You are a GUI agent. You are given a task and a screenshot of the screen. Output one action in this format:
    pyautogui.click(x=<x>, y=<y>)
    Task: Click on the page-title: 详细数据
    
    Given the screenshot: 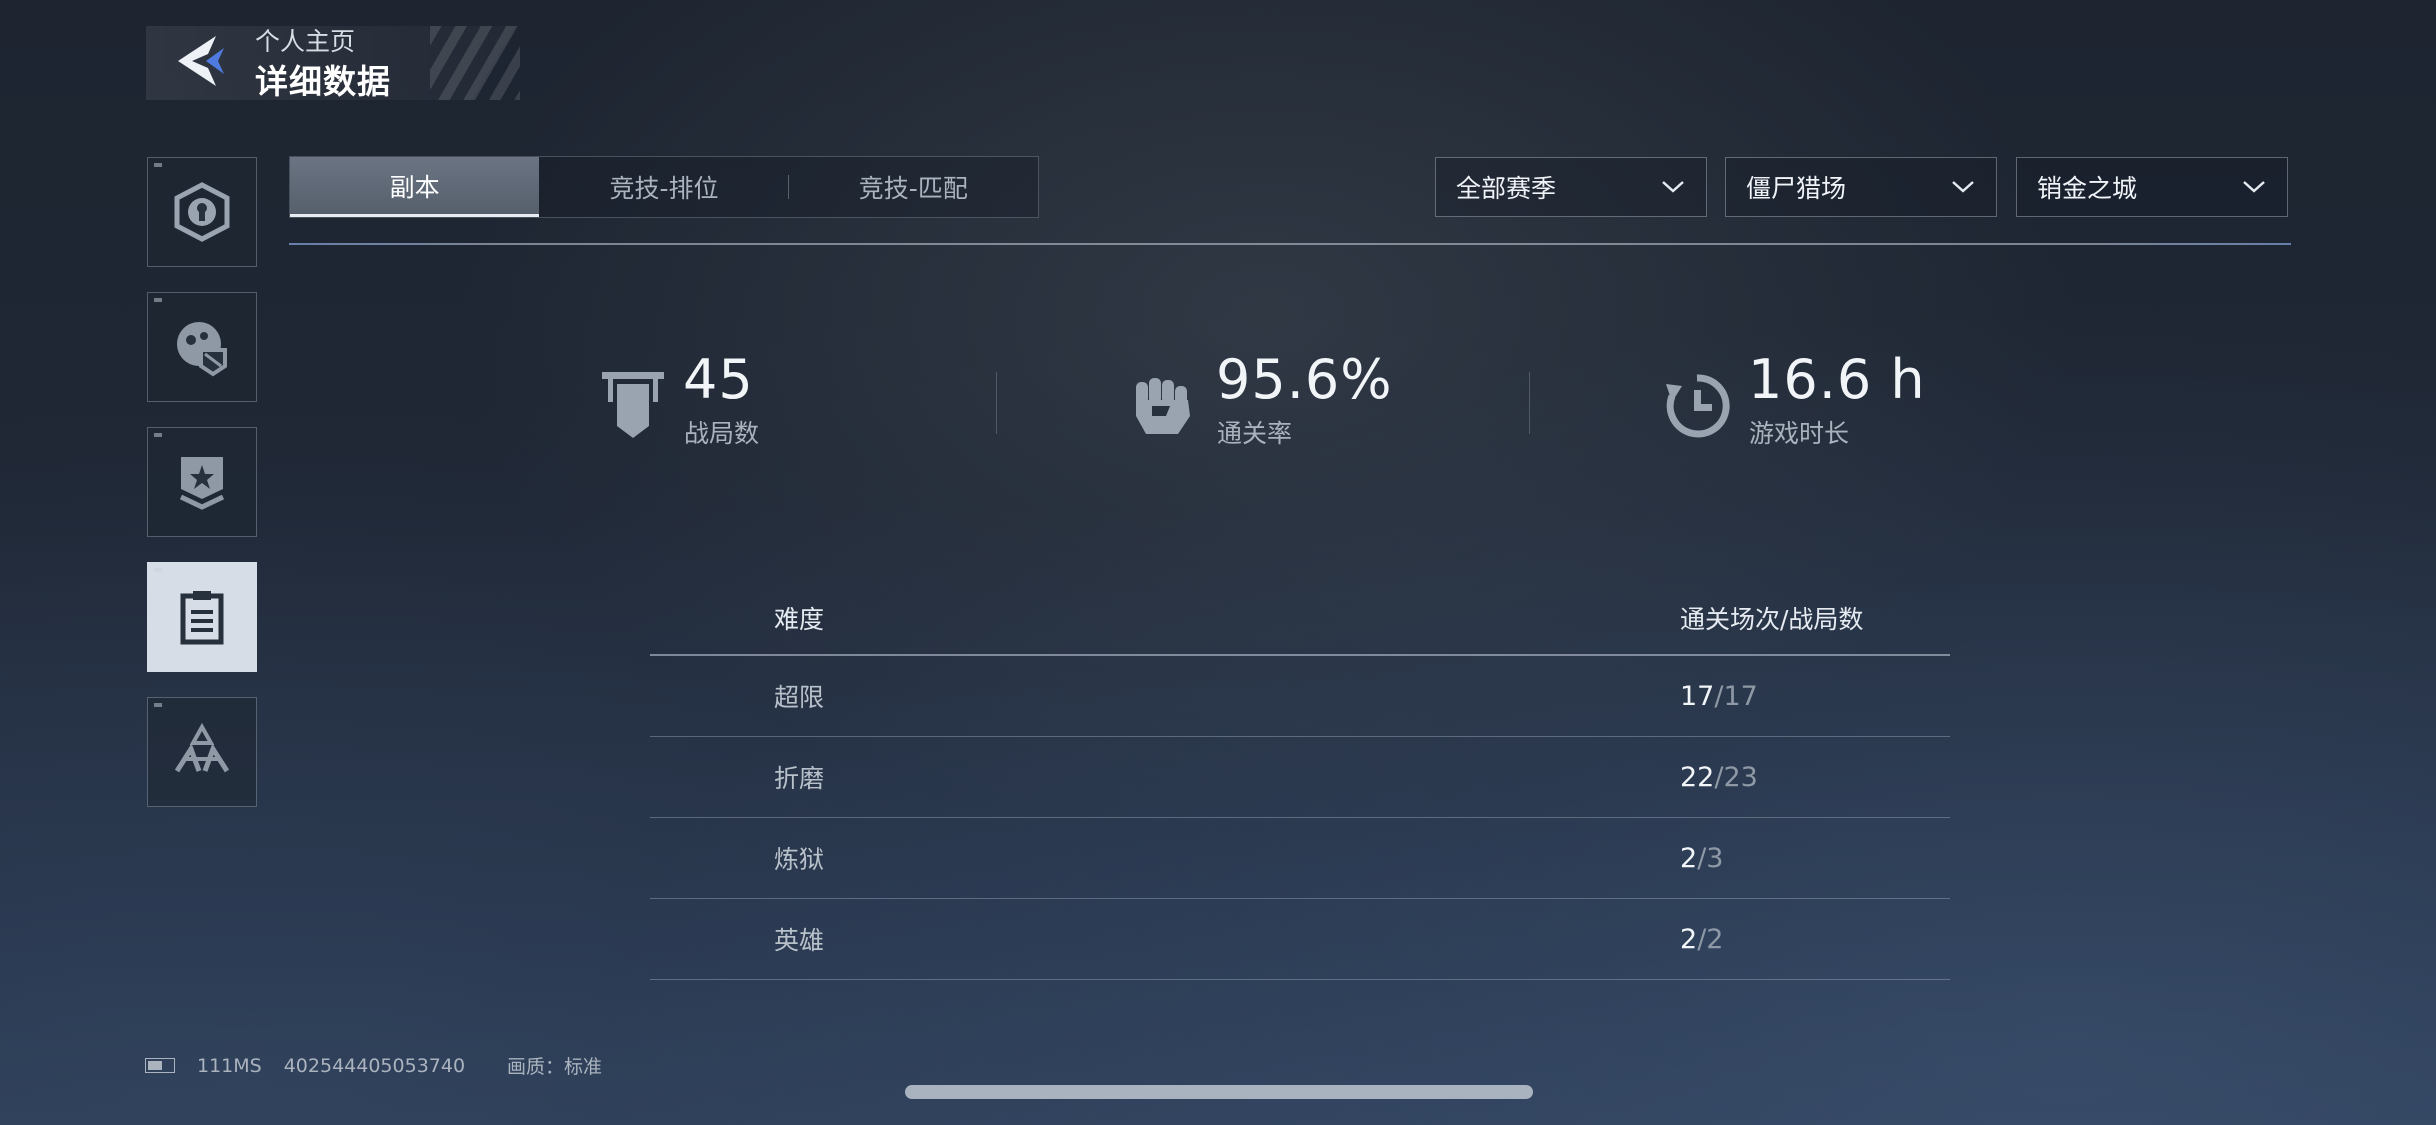 What is the action you would take?
    pyautogui.click(x=323, y=81)
    